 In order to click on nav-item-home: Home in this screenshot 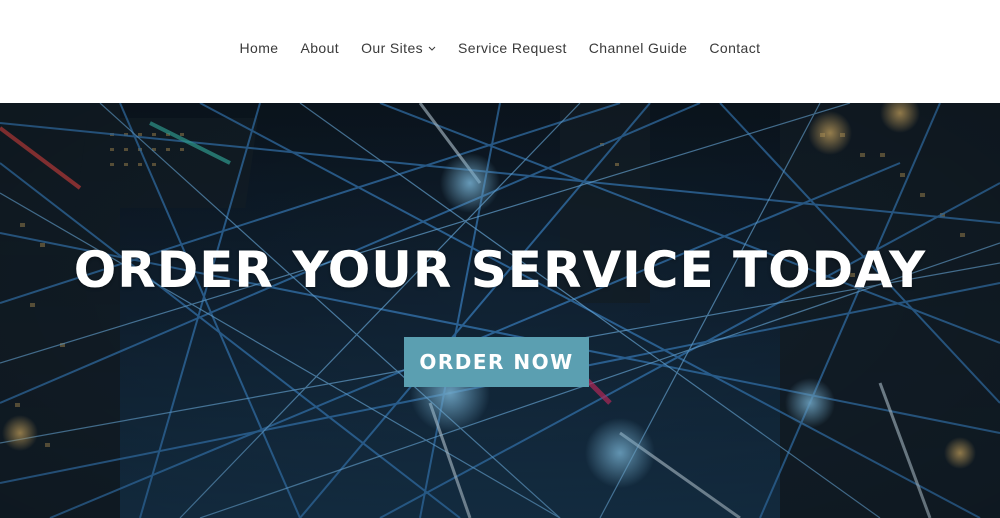, I will do `click(259, 48)`.